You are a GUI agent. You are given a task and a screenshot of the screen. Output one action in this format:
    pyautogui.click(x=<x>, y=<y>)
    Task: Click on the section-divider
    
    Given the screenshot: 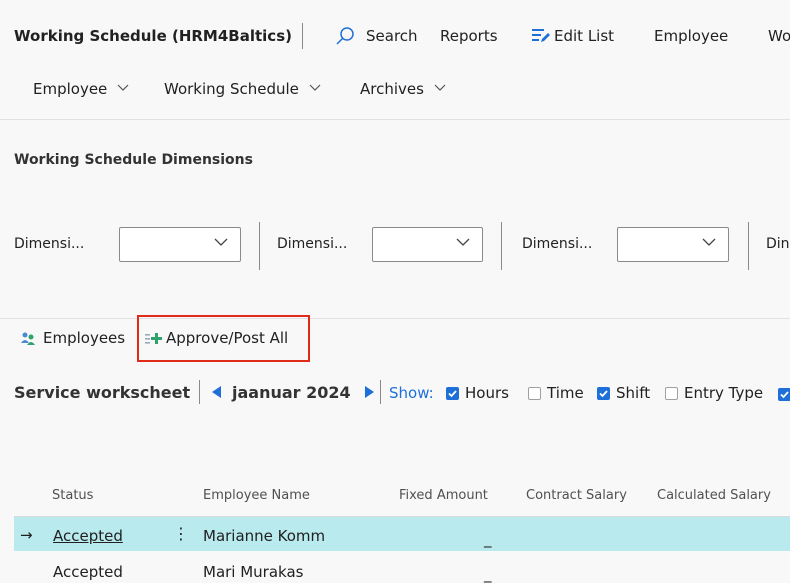 What is the action you would take?
    pyautogui.click(x=395, y=318)
    